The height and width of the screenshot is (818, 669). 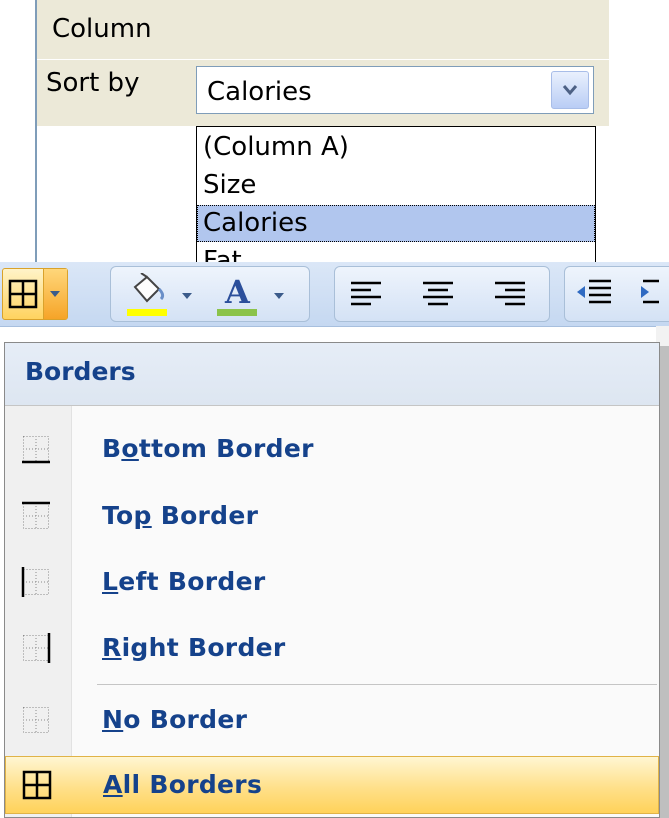 I want to click on svg-text: A, so click(x=237, y=290).